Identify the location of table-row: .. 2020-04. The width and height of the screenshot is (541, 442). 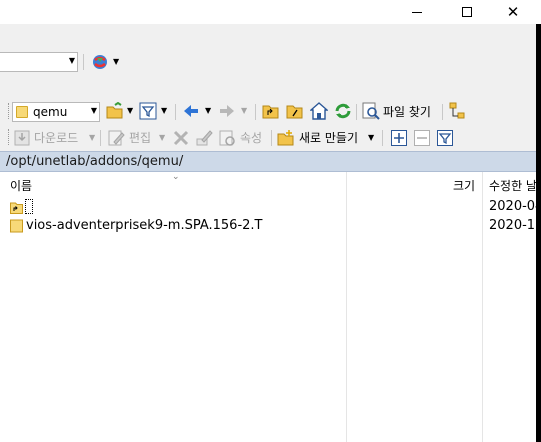
(268, 207).